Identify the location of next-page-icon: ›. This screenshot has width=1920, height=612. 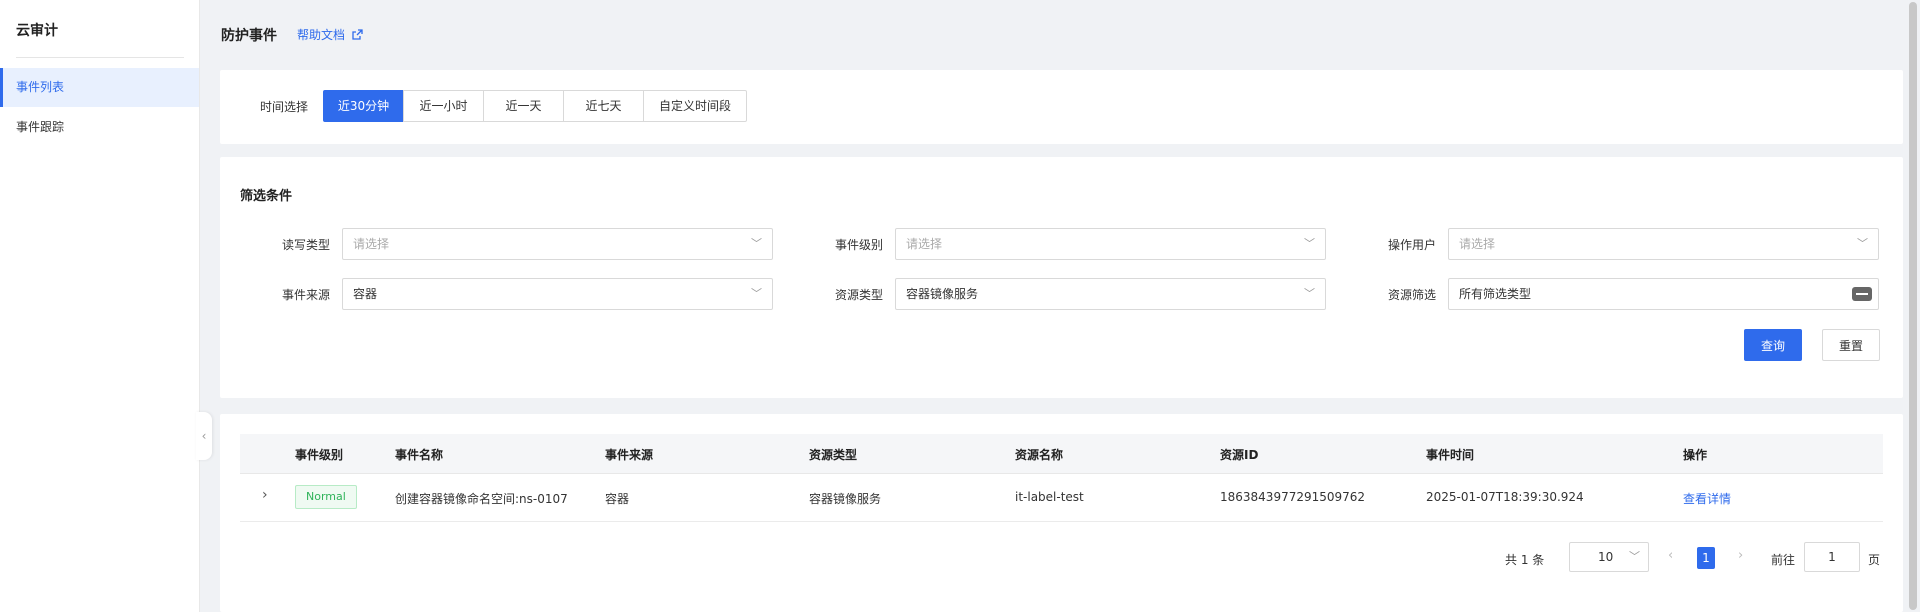
(1740, 555).